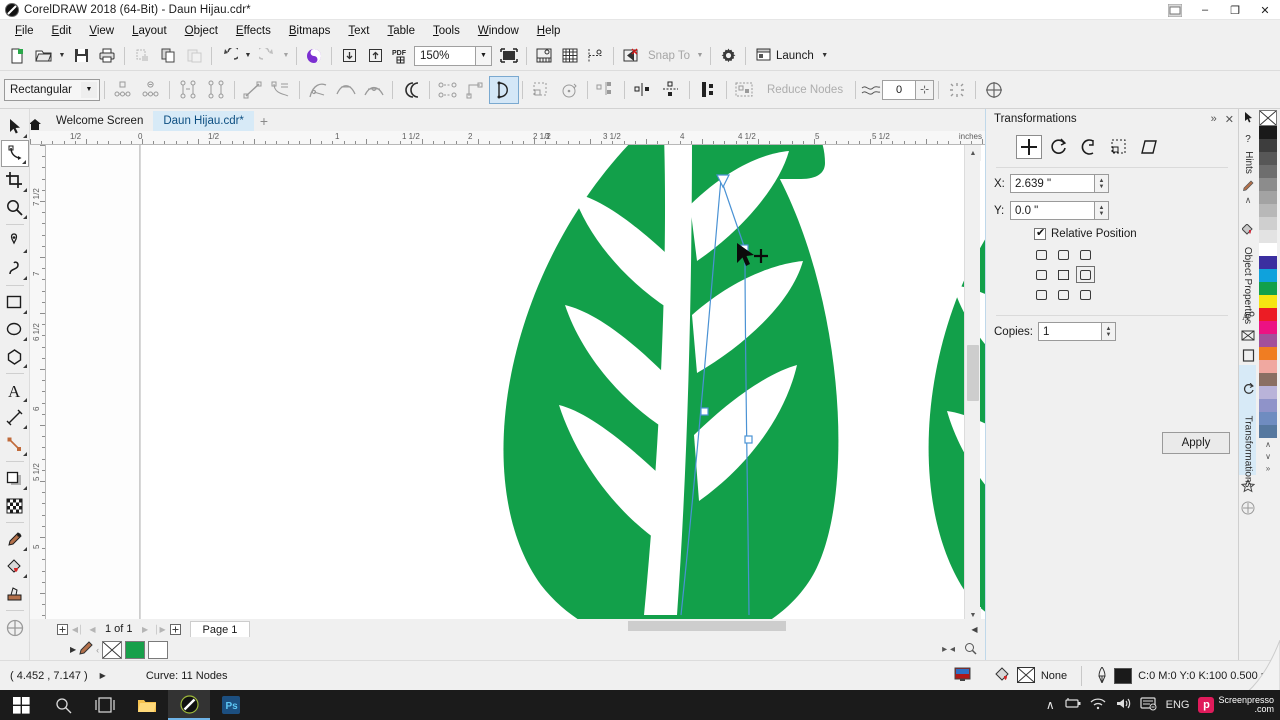 The image size is (1280, 720). What do you see at coordinates (484, 55) in the screenshot?
I see `zoom-dropdown-arrow-icon: ▼` at bounding box center [484, 55].